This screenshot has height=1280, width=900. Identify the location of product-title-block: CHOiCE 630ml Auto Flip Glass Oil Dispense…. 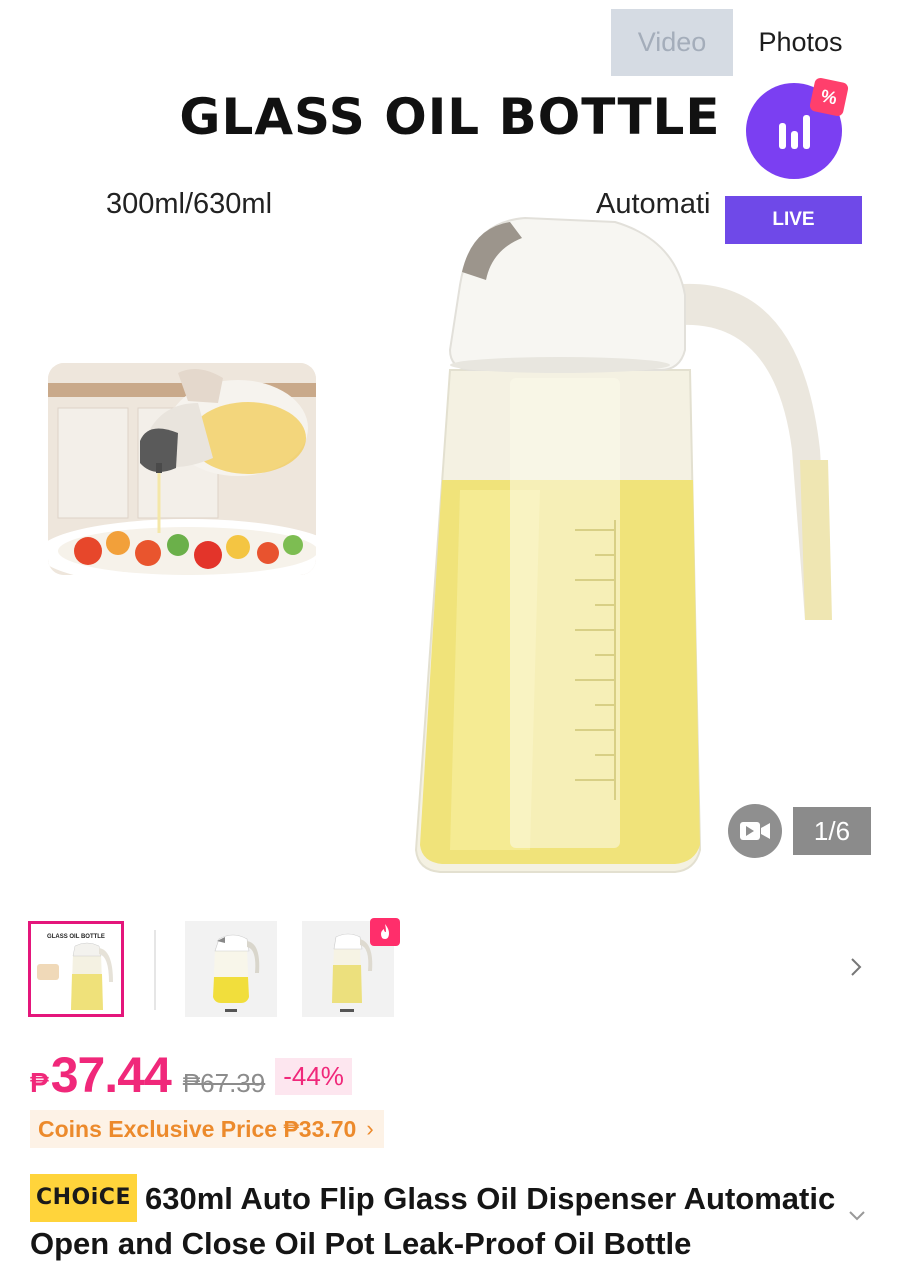
(435, 1220).